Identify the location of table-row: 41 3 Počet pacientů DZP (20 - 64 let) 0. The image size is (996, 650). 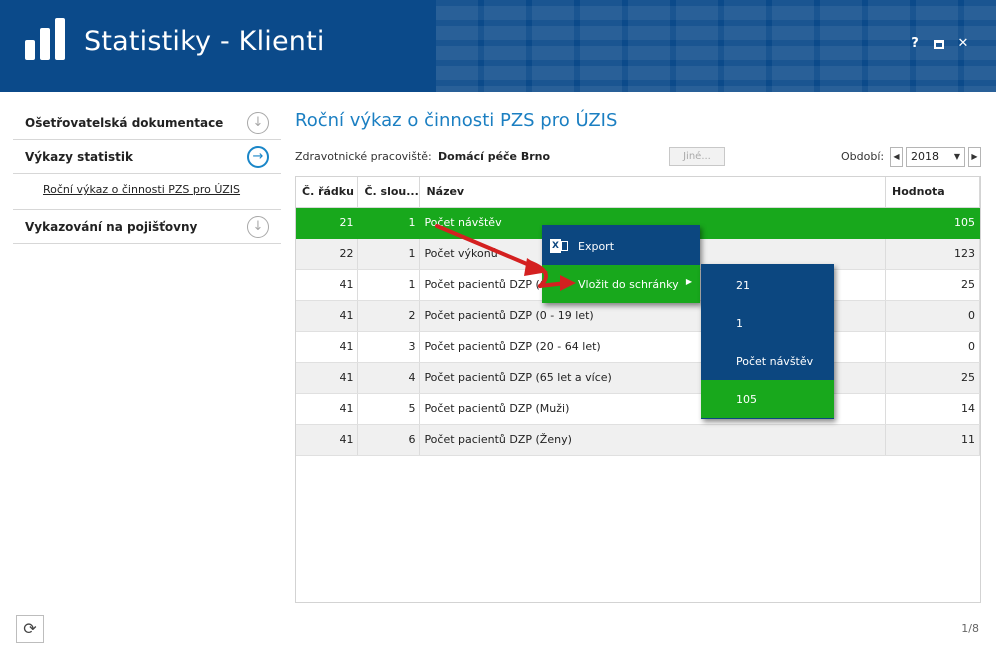
(638, 347).